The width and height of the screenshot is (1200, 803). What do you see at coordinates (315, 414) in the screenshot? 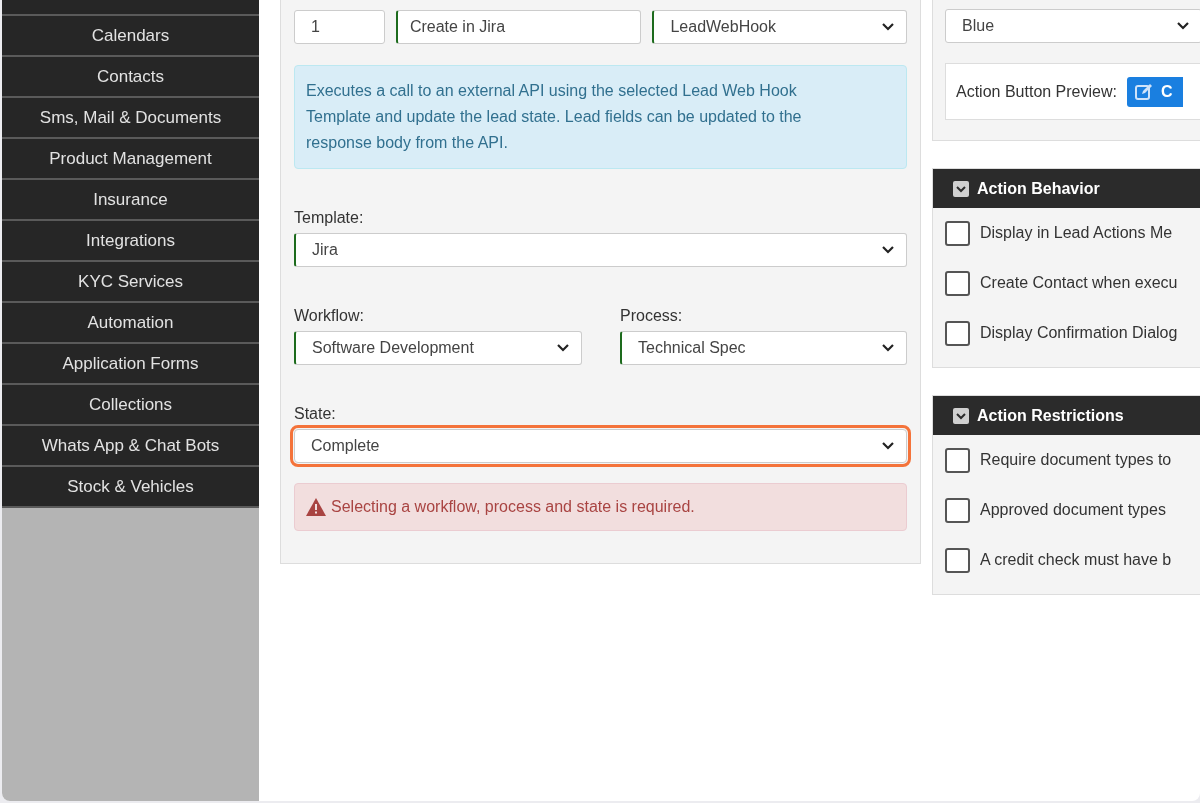
I see `field-label: State:` at bounding box center [315, 414].